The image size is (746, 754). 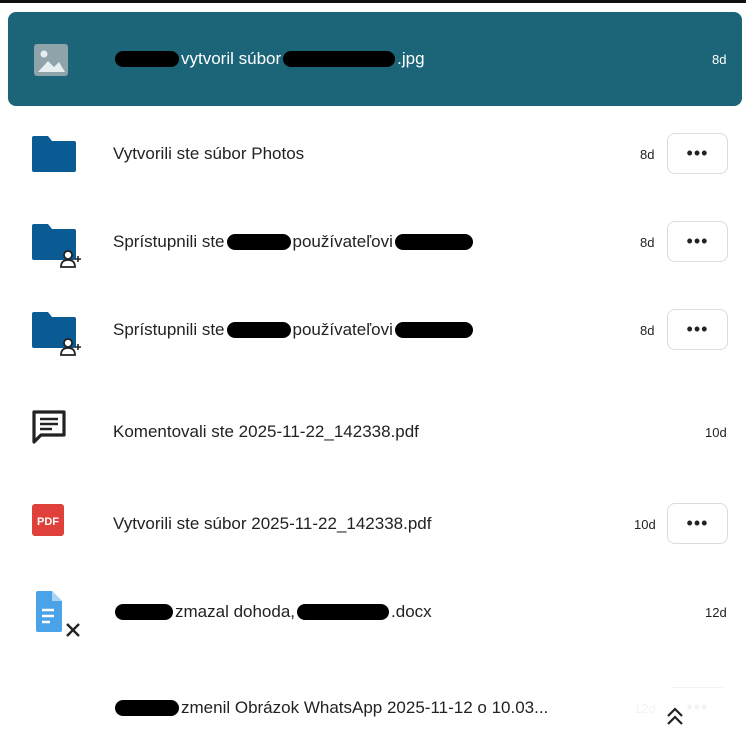 I want to click on pdf-icon: PDF, so click(x=55, y=527).